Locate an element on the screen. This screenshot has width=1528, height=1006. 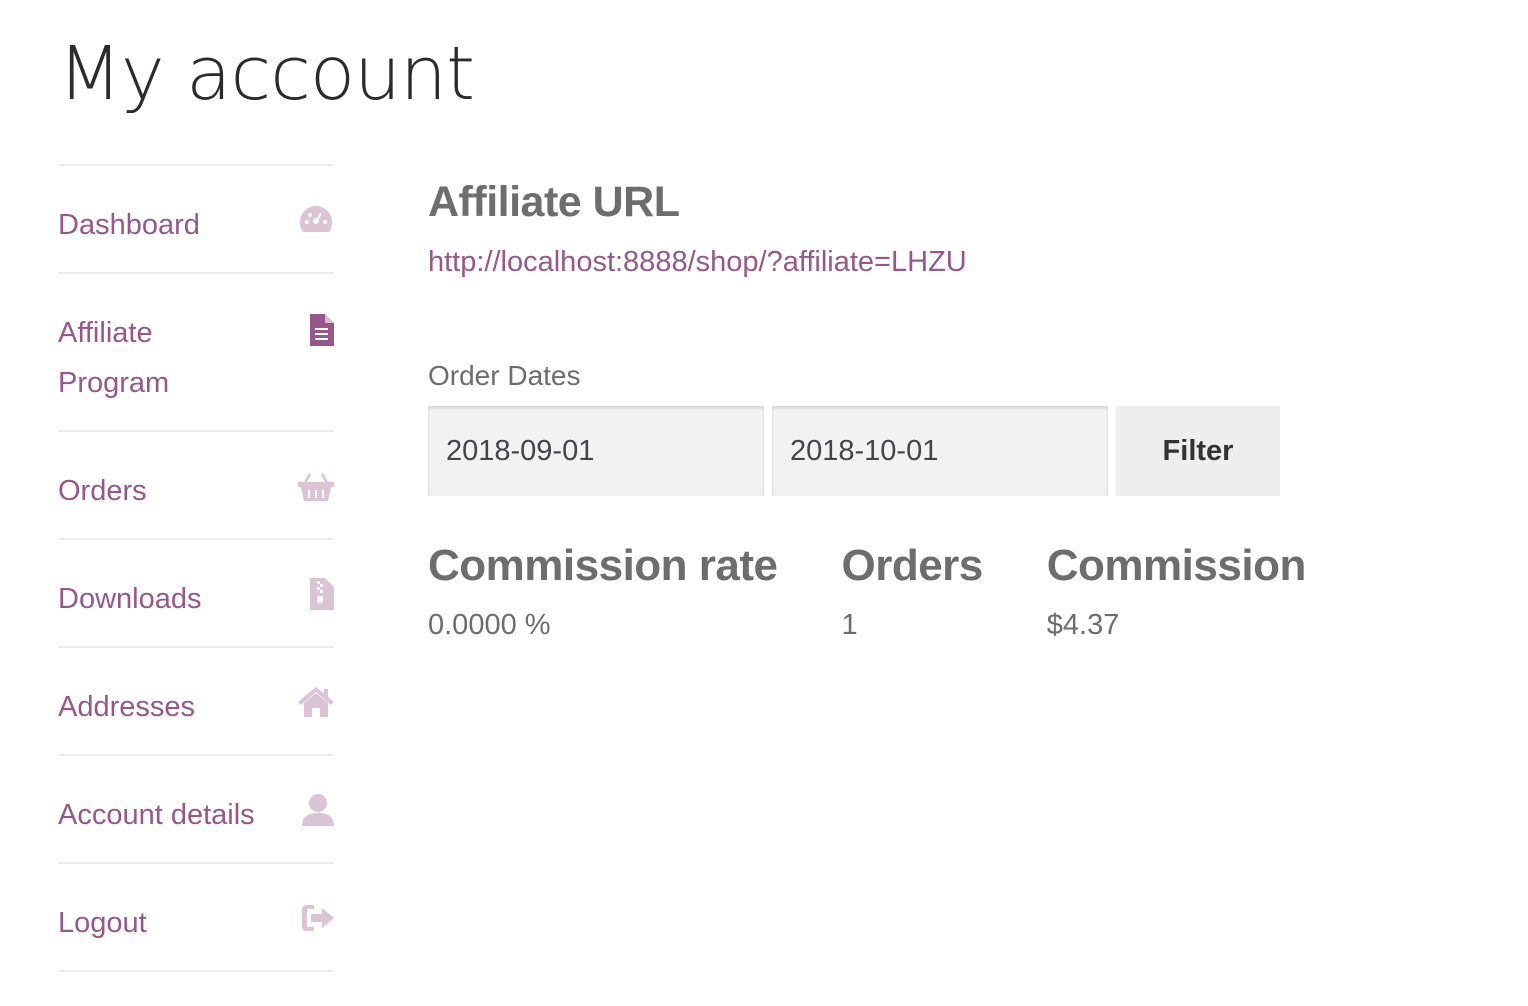
commission-rate-header: Commission rate is located at coordinates (603, 565).